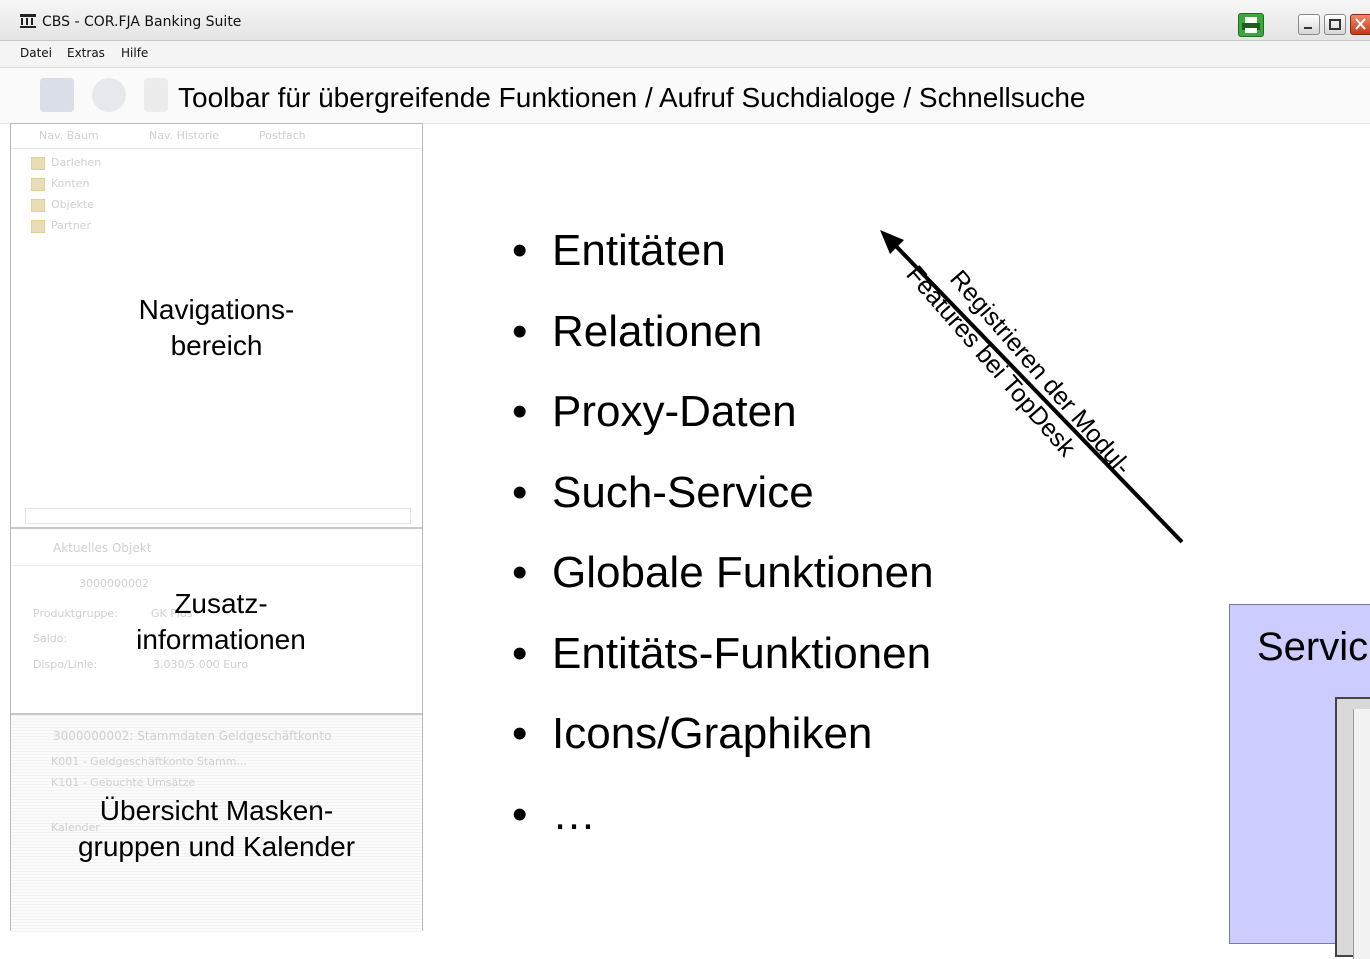  Describe the element at coordinates (62, 205) in the screenshot. I see `tree-item-objekte: Objekte` at that location.